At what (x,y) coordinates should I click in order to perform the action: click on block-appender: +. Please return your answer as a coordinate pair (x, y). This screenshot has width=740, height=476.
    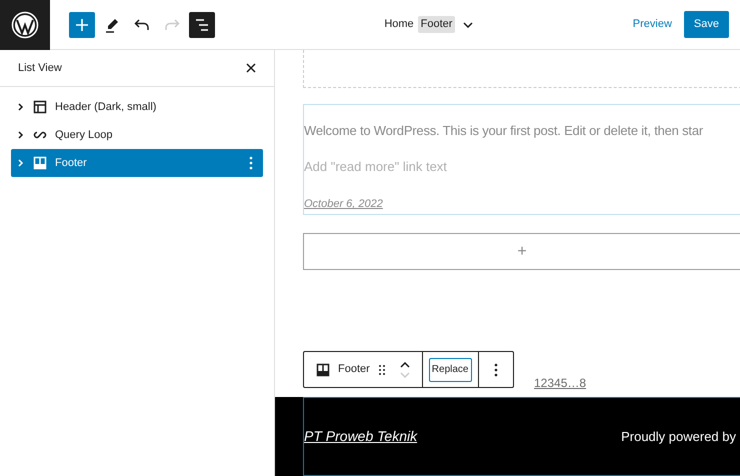
    Looking at the image, I should click on (521, 251).